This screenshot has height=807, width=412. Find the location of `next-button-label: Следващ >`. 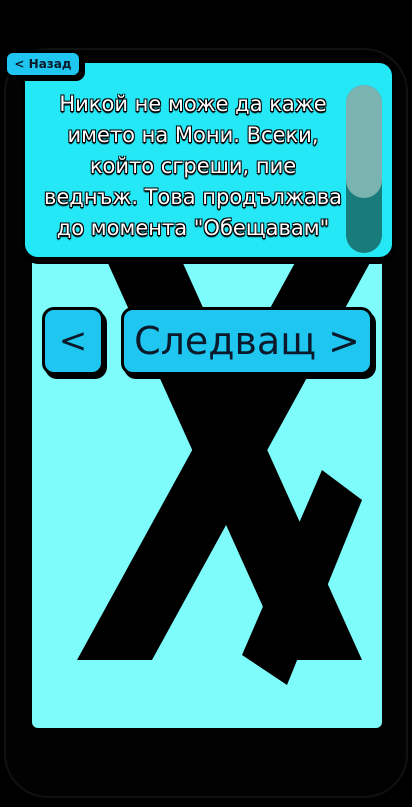

next-button-label: Следващ > is located at coordinates (247, 341).